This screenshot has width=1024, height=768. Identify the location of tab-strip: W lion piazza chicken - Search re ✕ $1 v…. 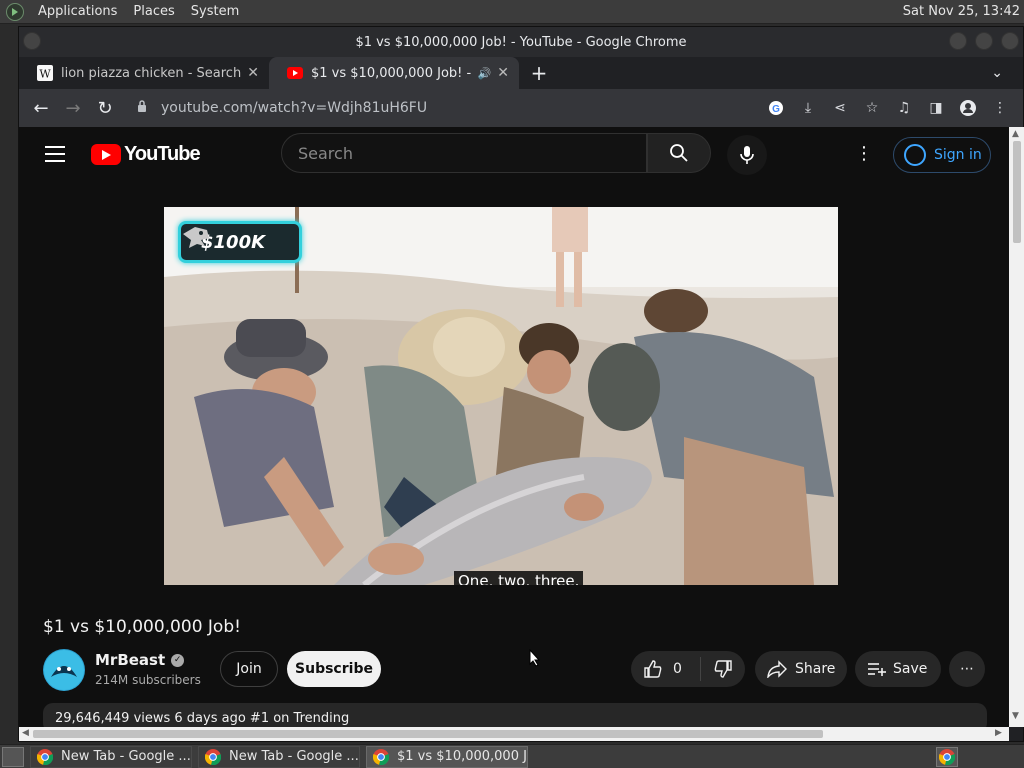
(521, 73).